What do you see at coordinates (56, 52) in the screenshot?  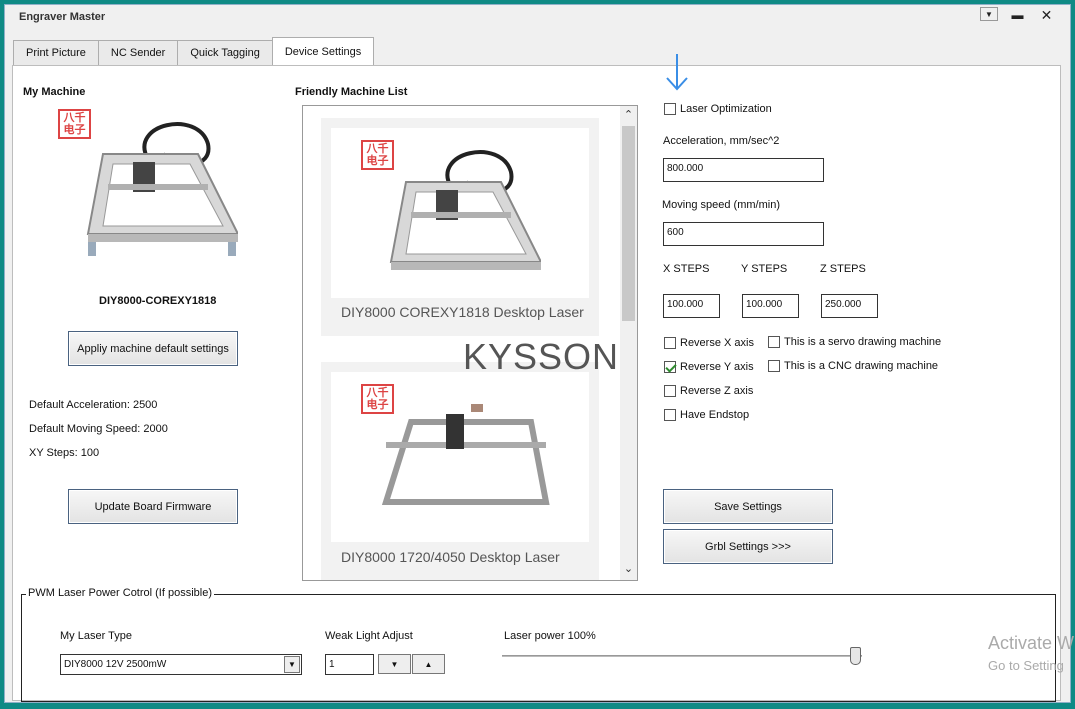 I see `tab-print-picture: Print Picture` at bounding box center [56, 52].